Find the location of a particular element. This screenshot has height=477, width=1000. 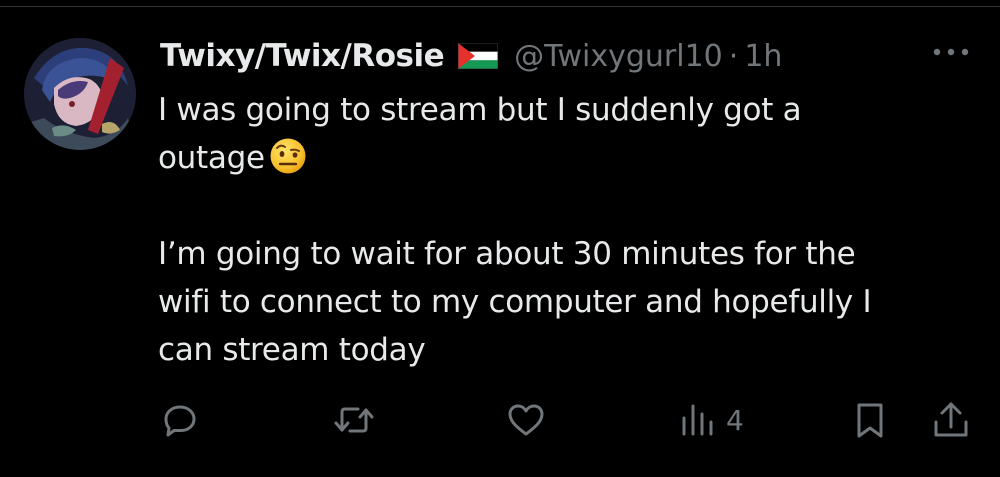

handle: @Twixygurl10 is located at coordinates (618, 56).